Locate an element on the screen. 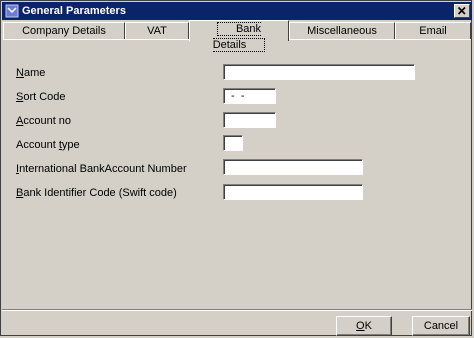 The height and width of the screenshot is (338, 474). tab-company-details: Company Details is located at coordinates (64, 31).